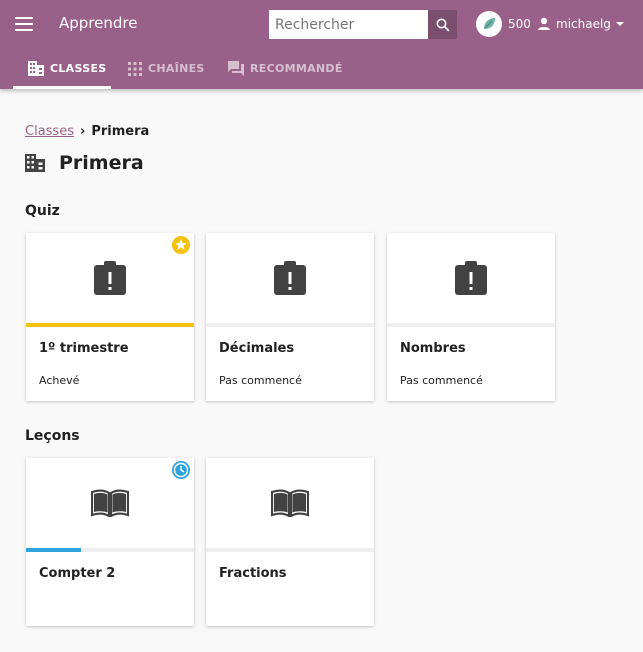  What do you see at coordinates (49, 131) in the screenshot?
I see `breadcrumb-classes-link: Classes` at bounding box center [49, 131].